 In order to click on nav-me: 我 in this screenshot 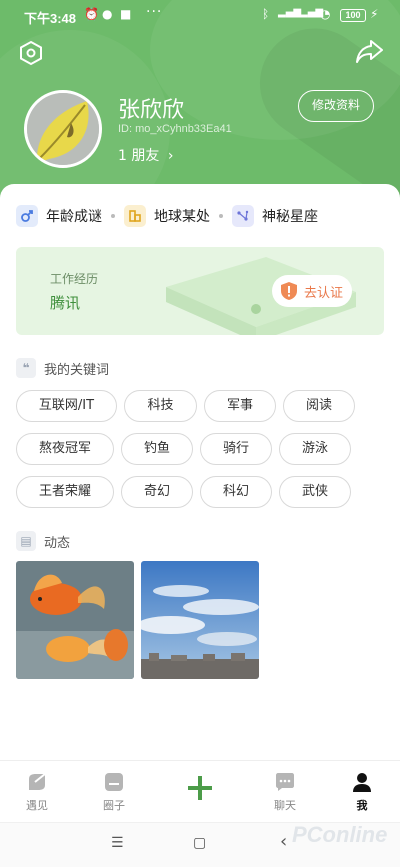, I will do `click(362, 792)`.